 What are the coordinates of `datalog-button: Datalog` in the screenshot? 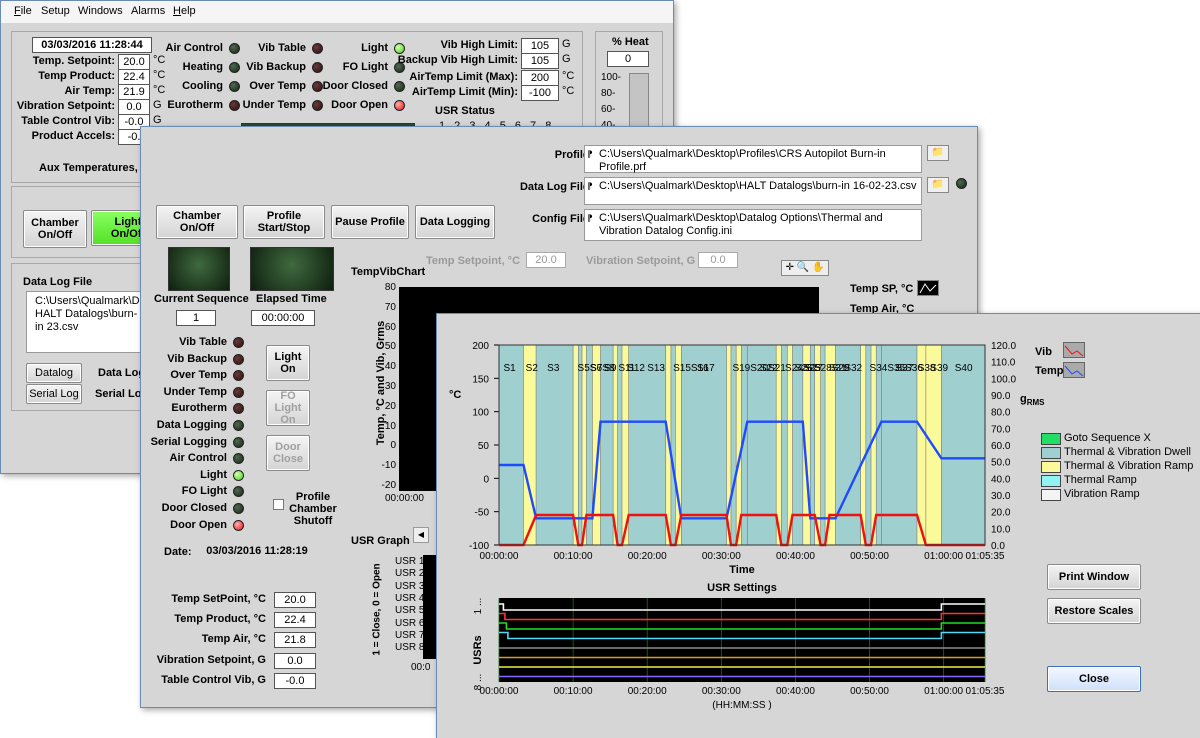 It's located at (54, 373).